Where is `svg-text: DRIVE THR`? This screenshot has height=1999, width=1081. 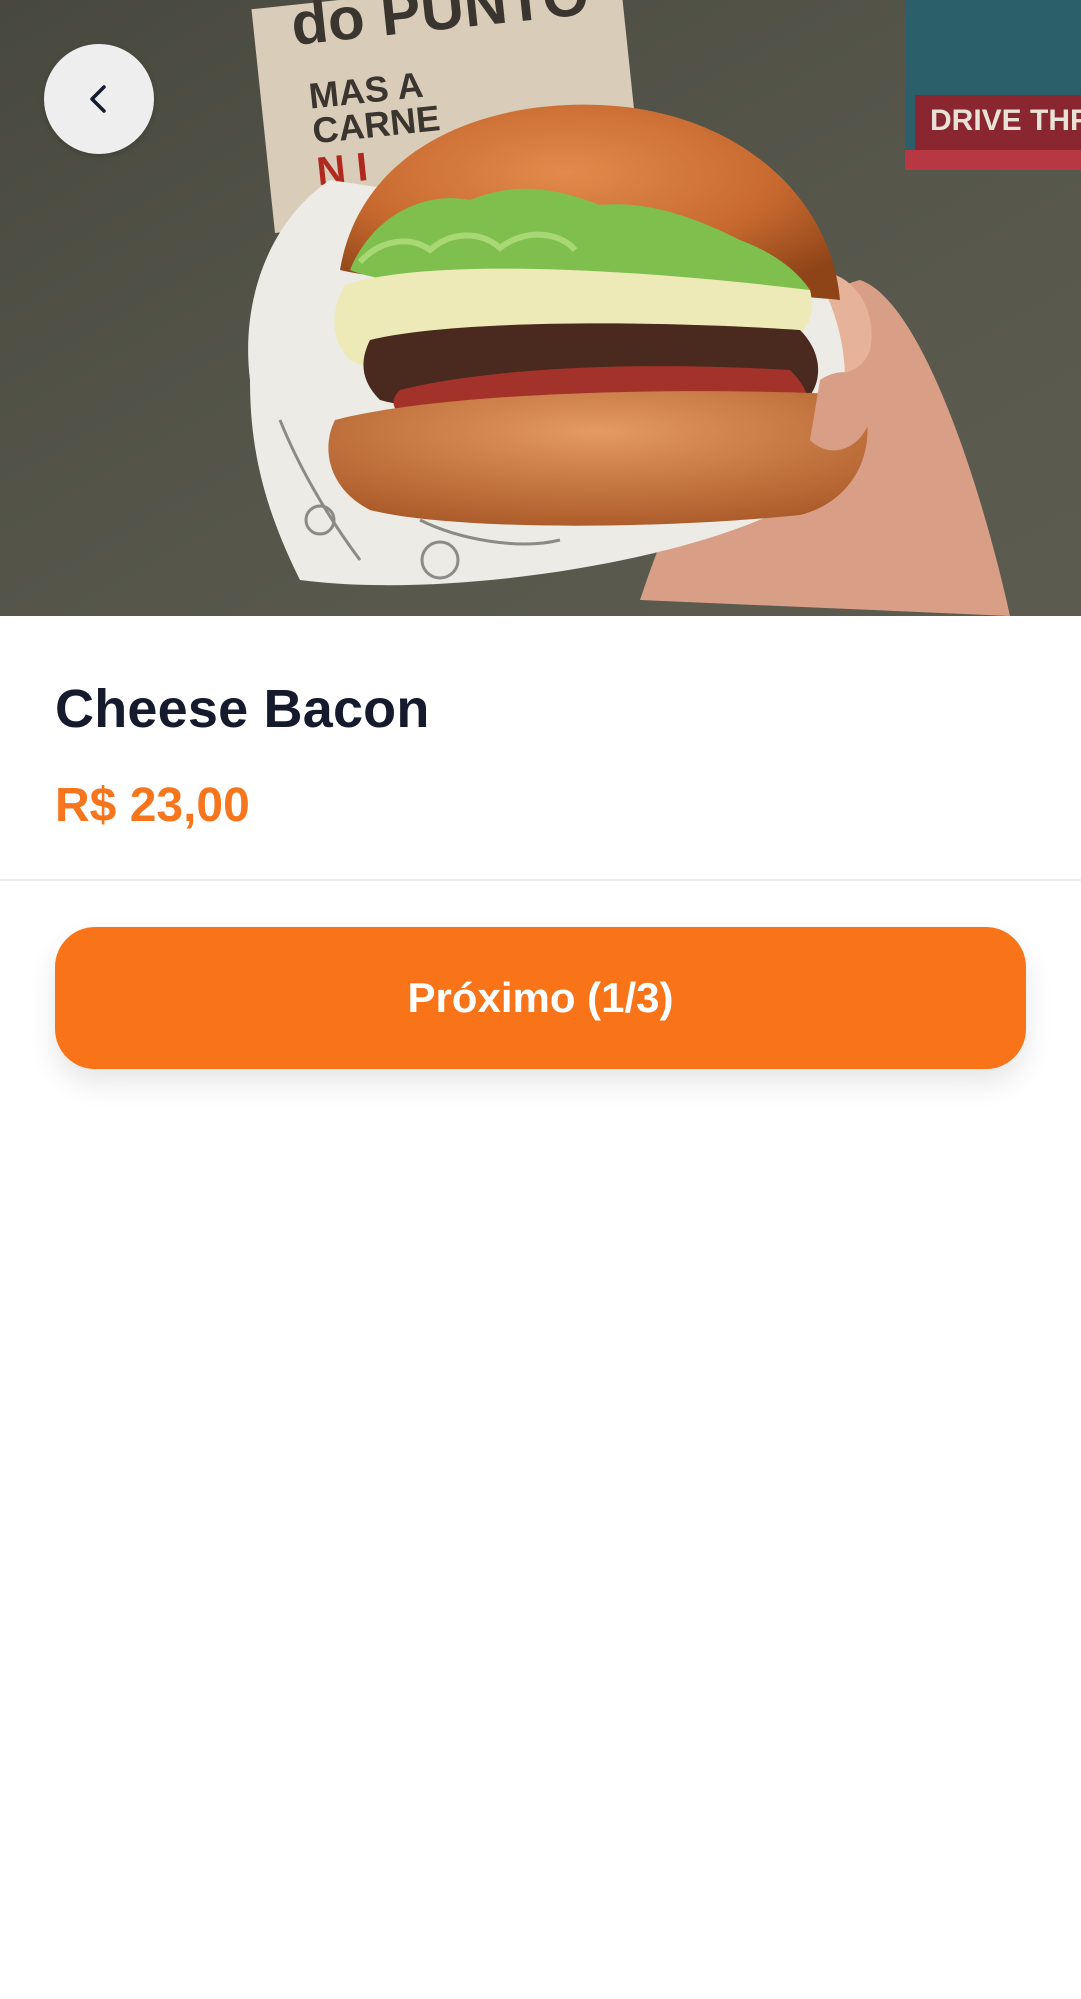 svg-text: DRIVE THR is located at coordinates (1005, 120).